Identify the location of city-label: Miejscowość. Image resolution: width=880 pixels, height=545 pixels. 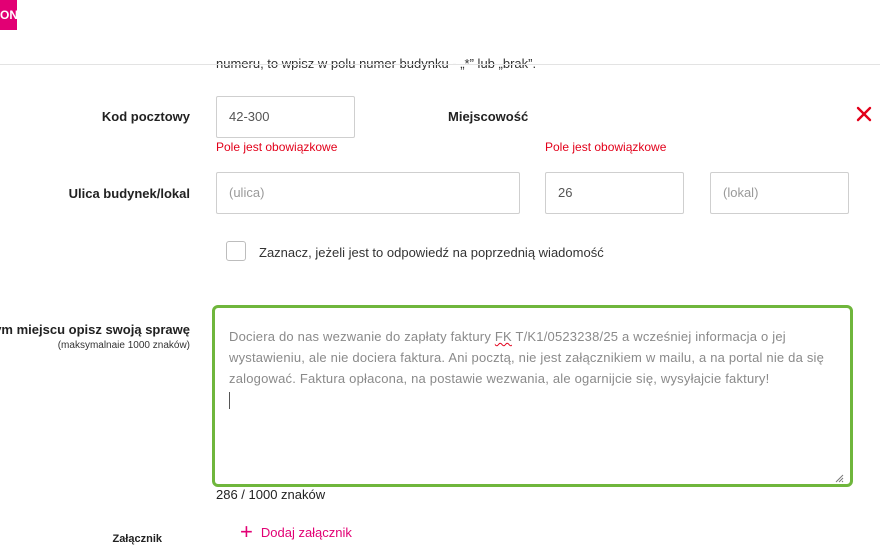
(488, 116).